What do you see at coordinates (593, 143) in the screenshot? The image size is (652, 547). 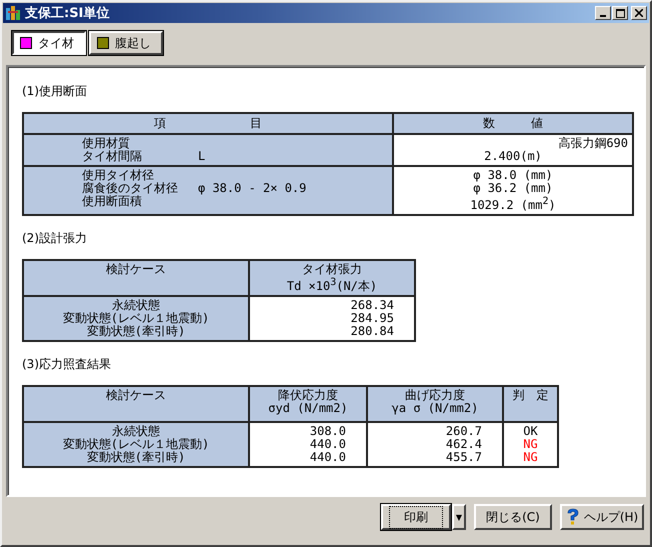 I see `value-text: 高張力鋼690` at bounding box center [593, 143].